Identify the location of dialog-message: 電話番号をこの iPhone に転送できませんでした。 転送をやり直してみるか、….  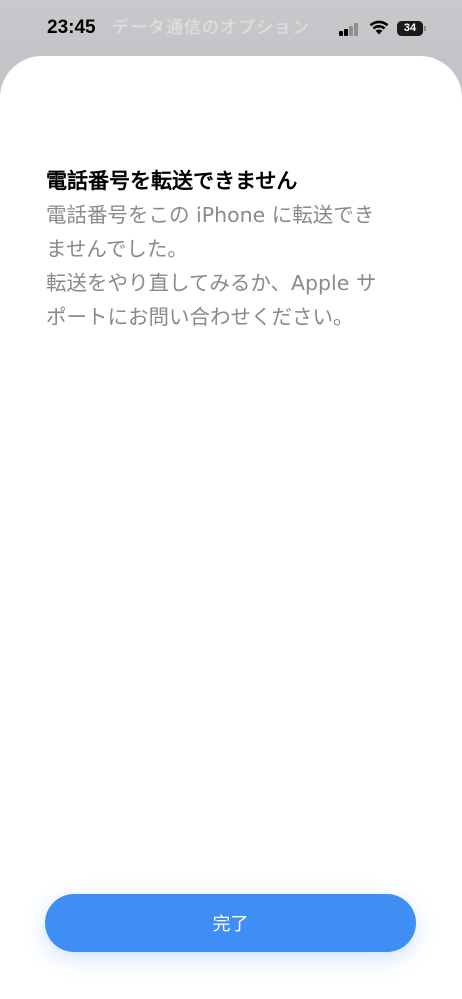
(213, 266).